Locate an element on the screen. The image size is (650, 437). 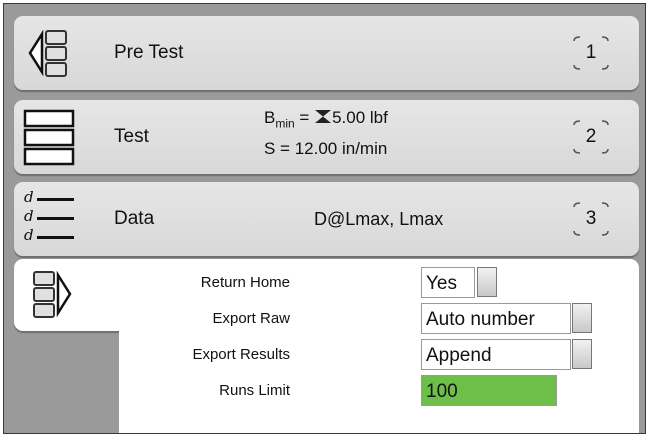
post-test-icon is located at coordinates (52, 294).